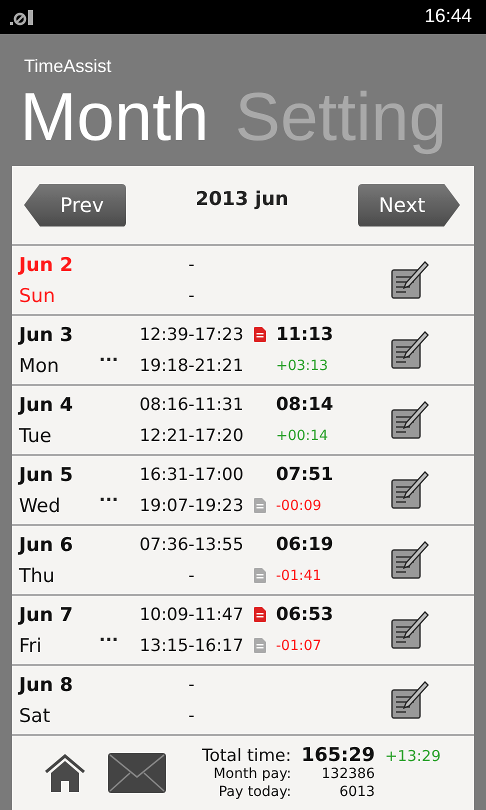 The image size is (486, 810). I want to click on month-pay-label: Month pay:, so click(252, 773).